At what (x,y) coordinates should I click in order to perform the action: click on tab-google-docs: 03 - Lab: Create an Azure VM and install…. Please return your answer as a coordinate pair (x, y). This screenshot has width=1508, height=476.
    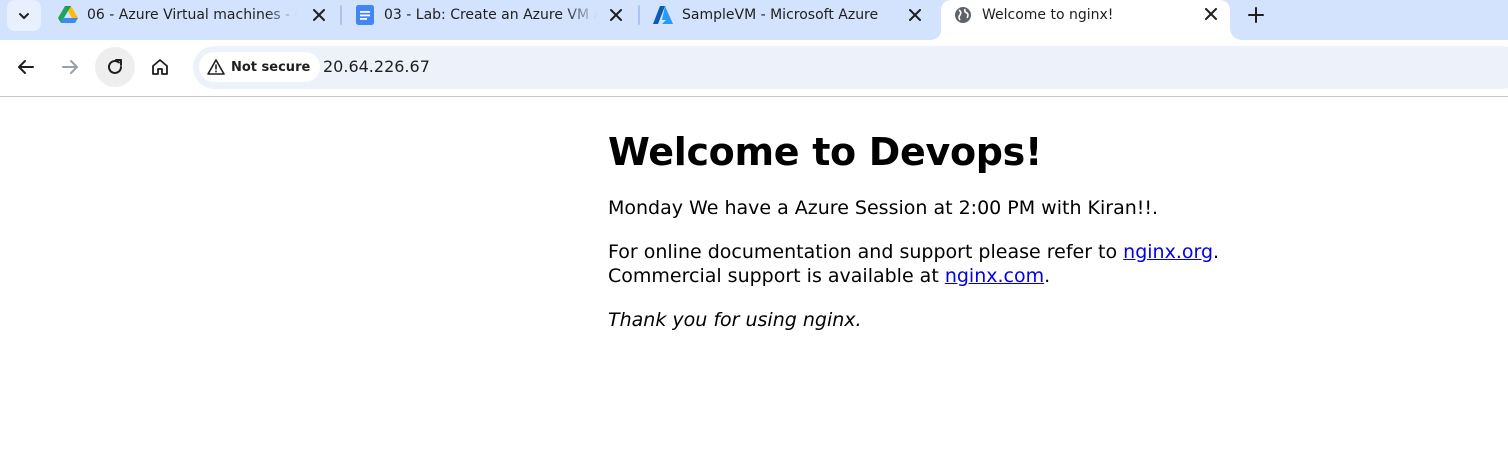
    Looking at the image, I should click on (489, 15).